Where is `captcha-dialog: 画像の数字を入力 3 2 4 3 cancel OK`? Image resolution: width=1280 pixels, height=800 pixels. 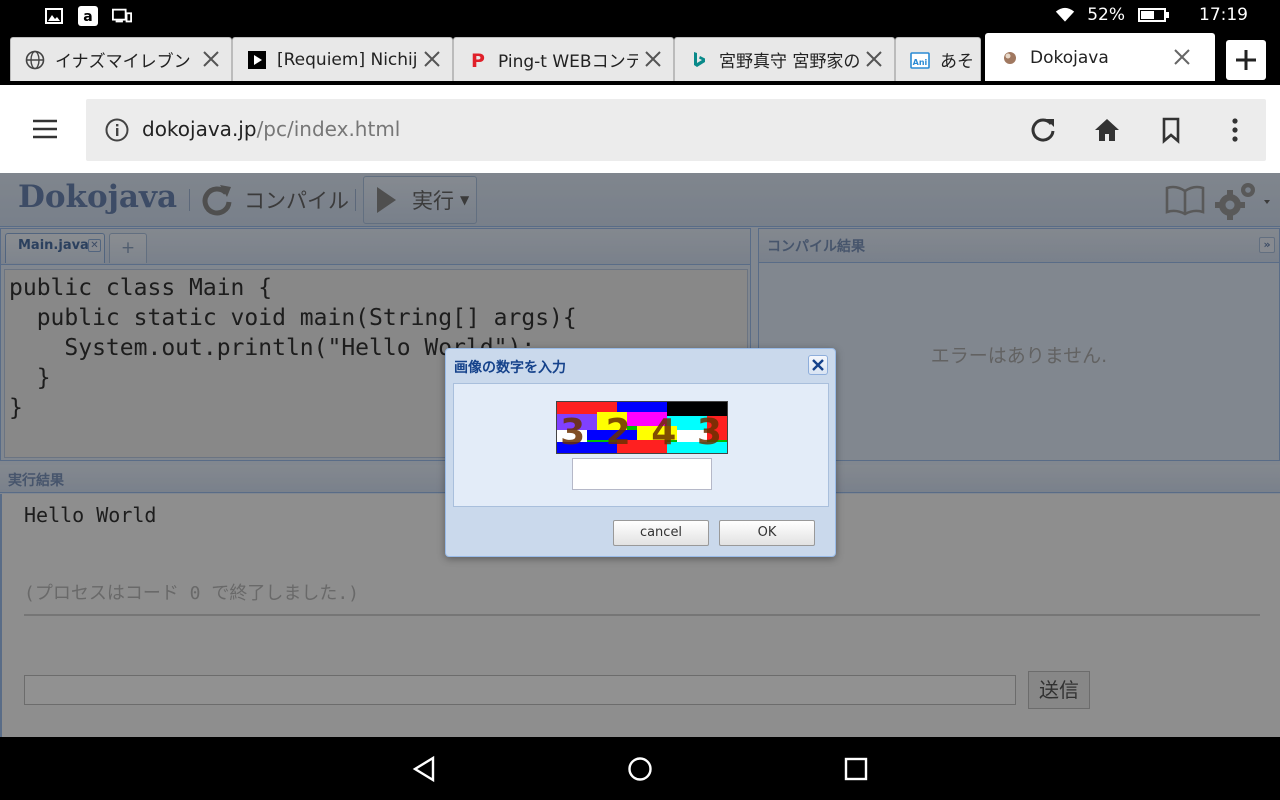 captcha-dialog: 画像の数字を入力 3 2 4 3 cancel OK is located at coordinates (640, 452).